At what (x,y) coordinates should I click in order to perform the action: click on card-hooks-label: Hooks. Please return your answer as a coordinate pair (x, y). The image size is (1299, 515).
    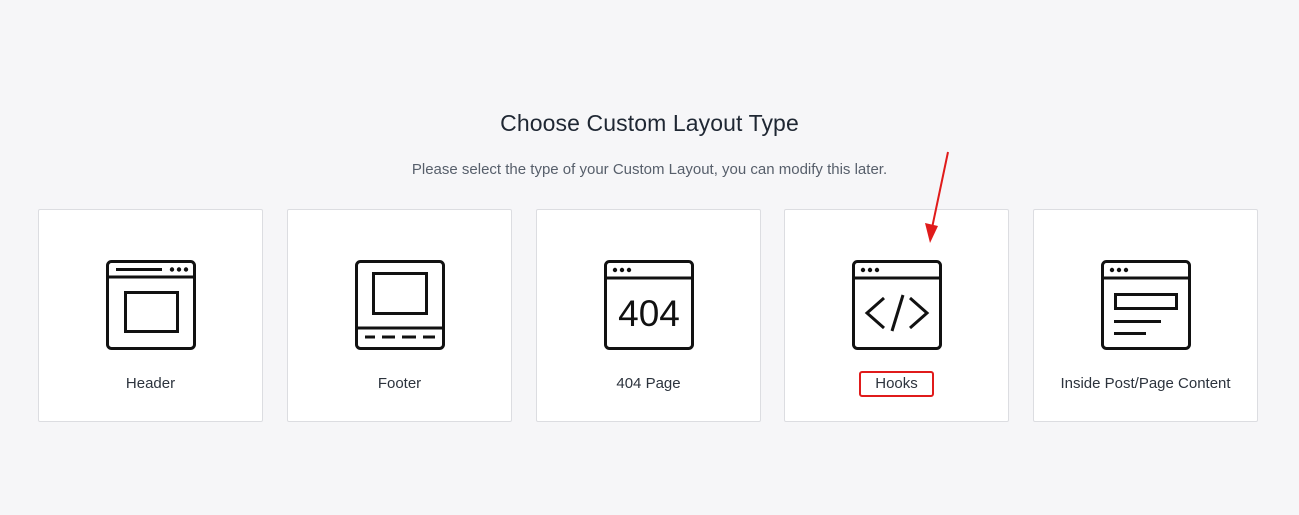
    Looking at the image, I should click on (896, 384).